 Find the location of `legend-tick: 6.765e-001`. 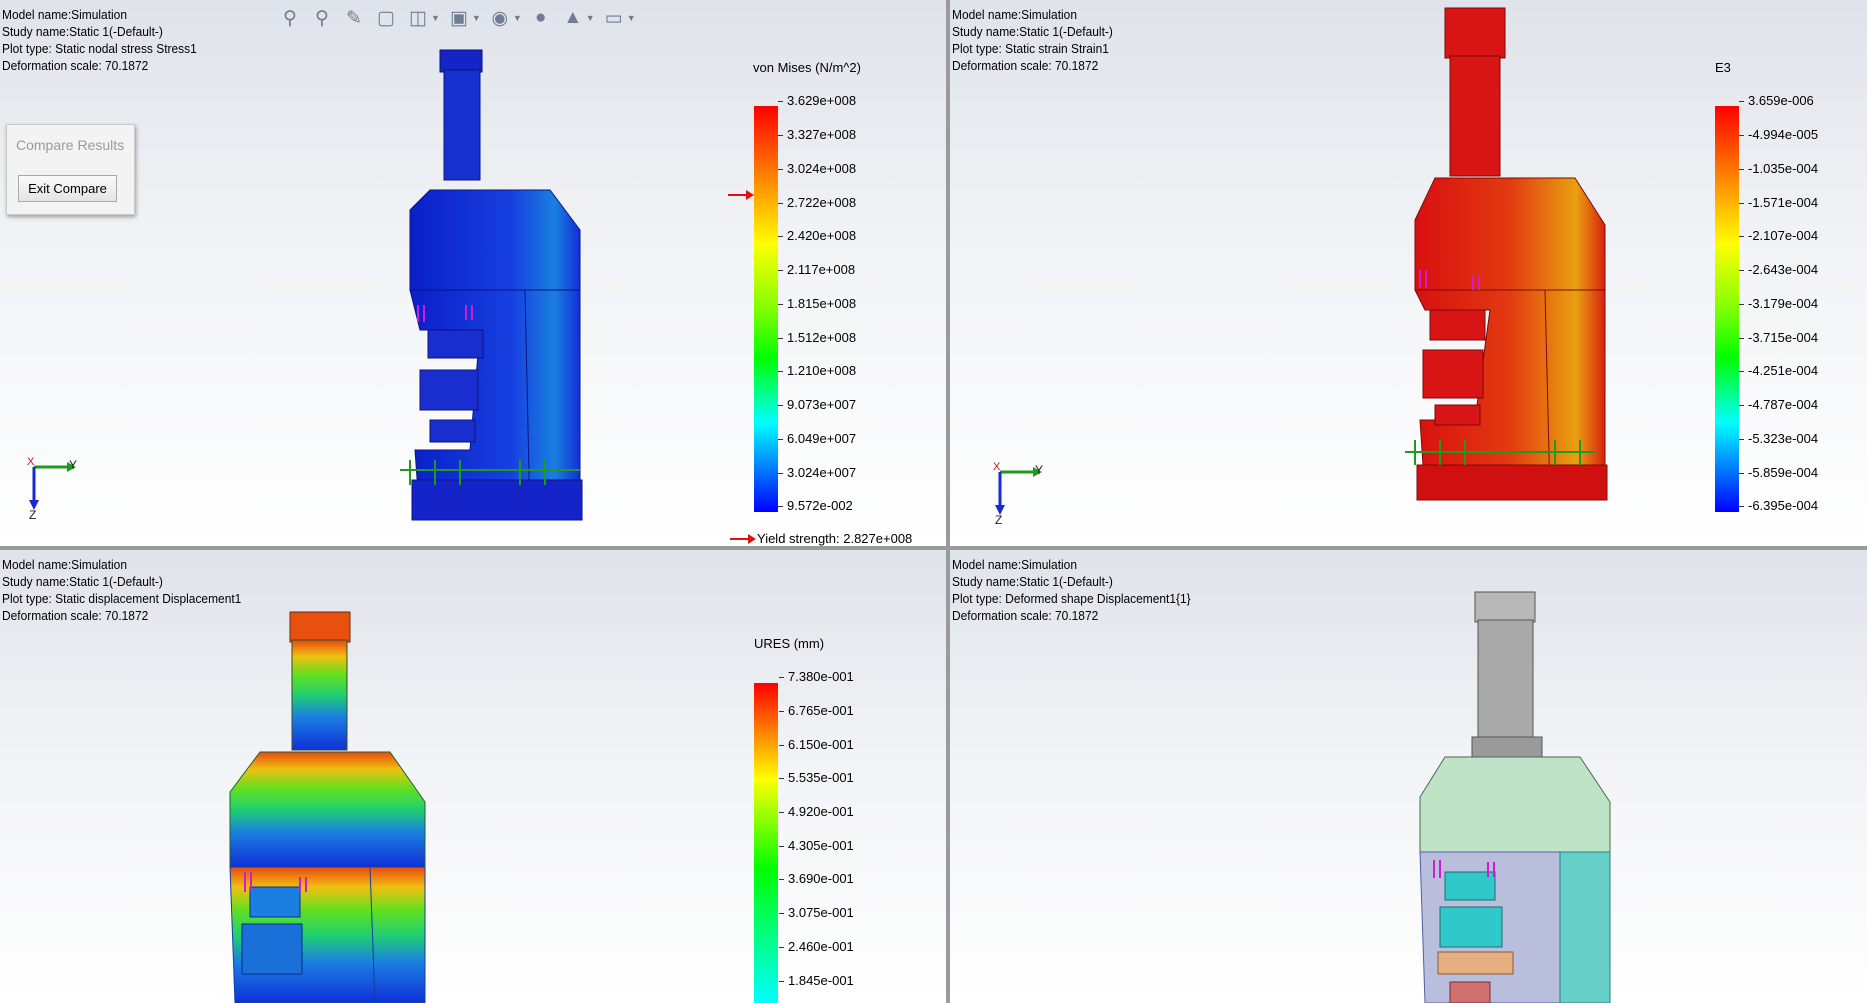

legend-tick: 6.765e-001 is located at coordinates (816, 710).